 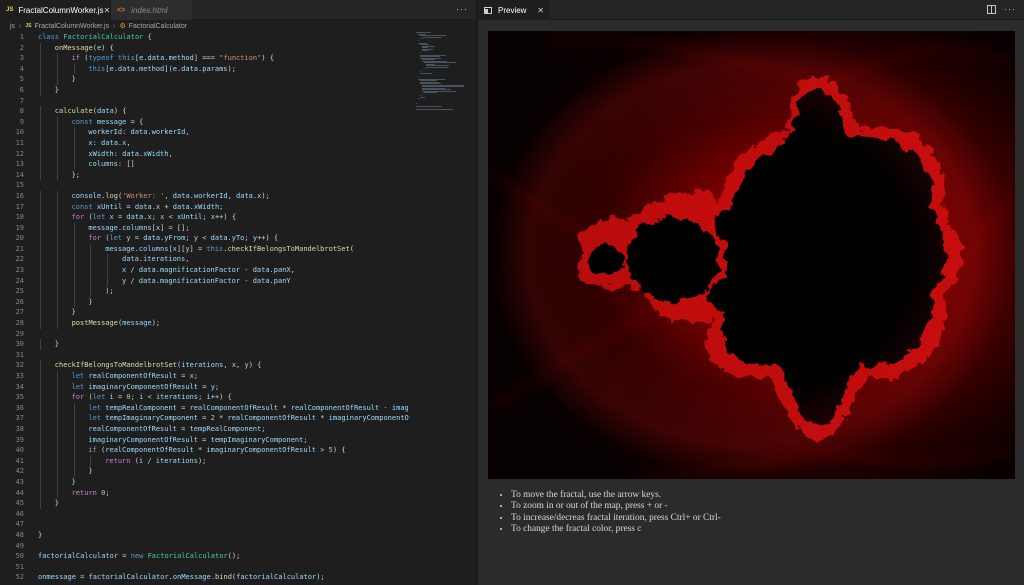 I want to click on code-line: 34 let imaginaryComponentOfResult = y;, so click(x=205, y=387).